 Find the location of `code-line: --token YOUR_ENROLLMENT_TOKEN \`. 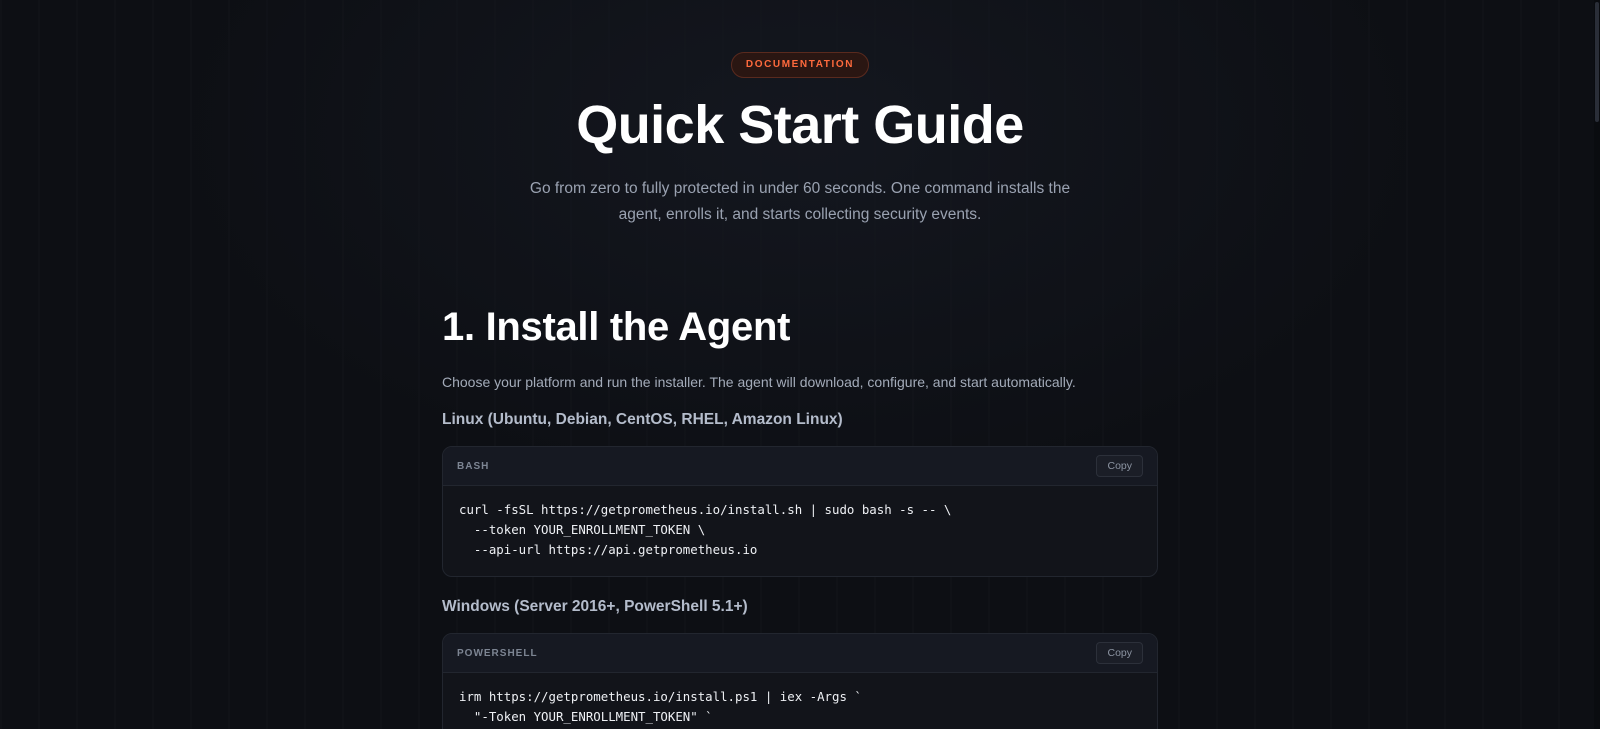

code-line: --token YOUR_ENROLLMENT_TOKEN \ is located at coordinates (582, 529).